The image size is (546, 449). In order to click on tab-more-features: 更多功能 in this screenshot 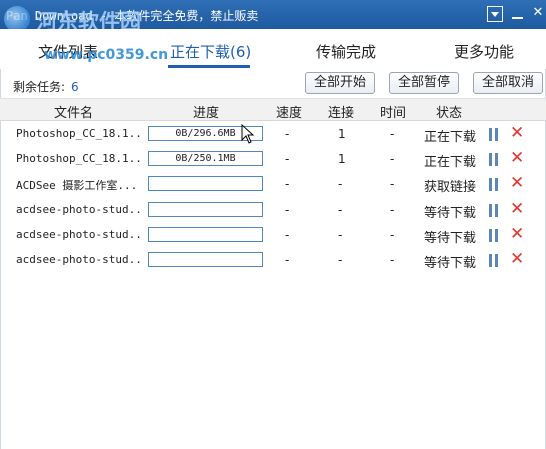, I will do `click(484, 51)`.